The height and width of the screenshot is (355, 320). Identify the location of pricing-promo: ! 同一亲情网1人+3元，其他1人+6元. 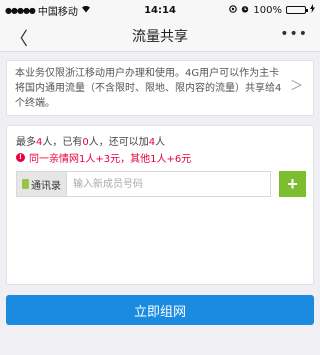
(103, 157).